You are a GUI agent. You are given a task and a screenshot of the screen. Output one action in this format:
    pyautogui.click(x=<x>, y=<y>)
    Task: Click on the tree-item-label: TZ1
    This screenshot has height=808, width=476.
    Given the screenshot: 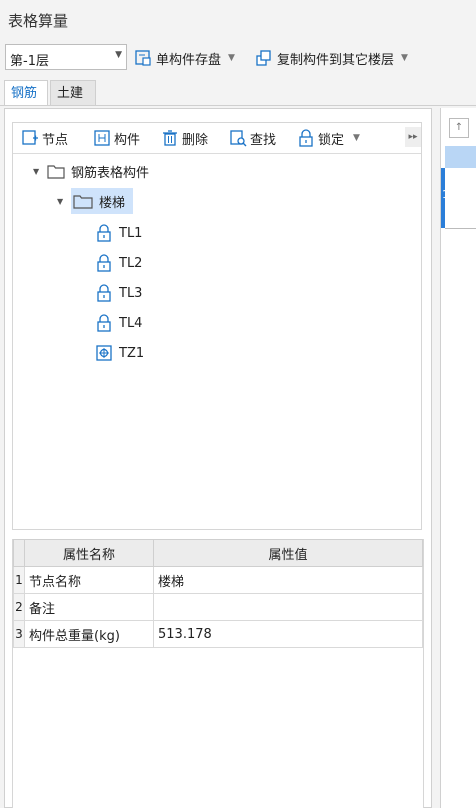 What is the action you would take?
    pyautogui.click(x=132, y=353)
    